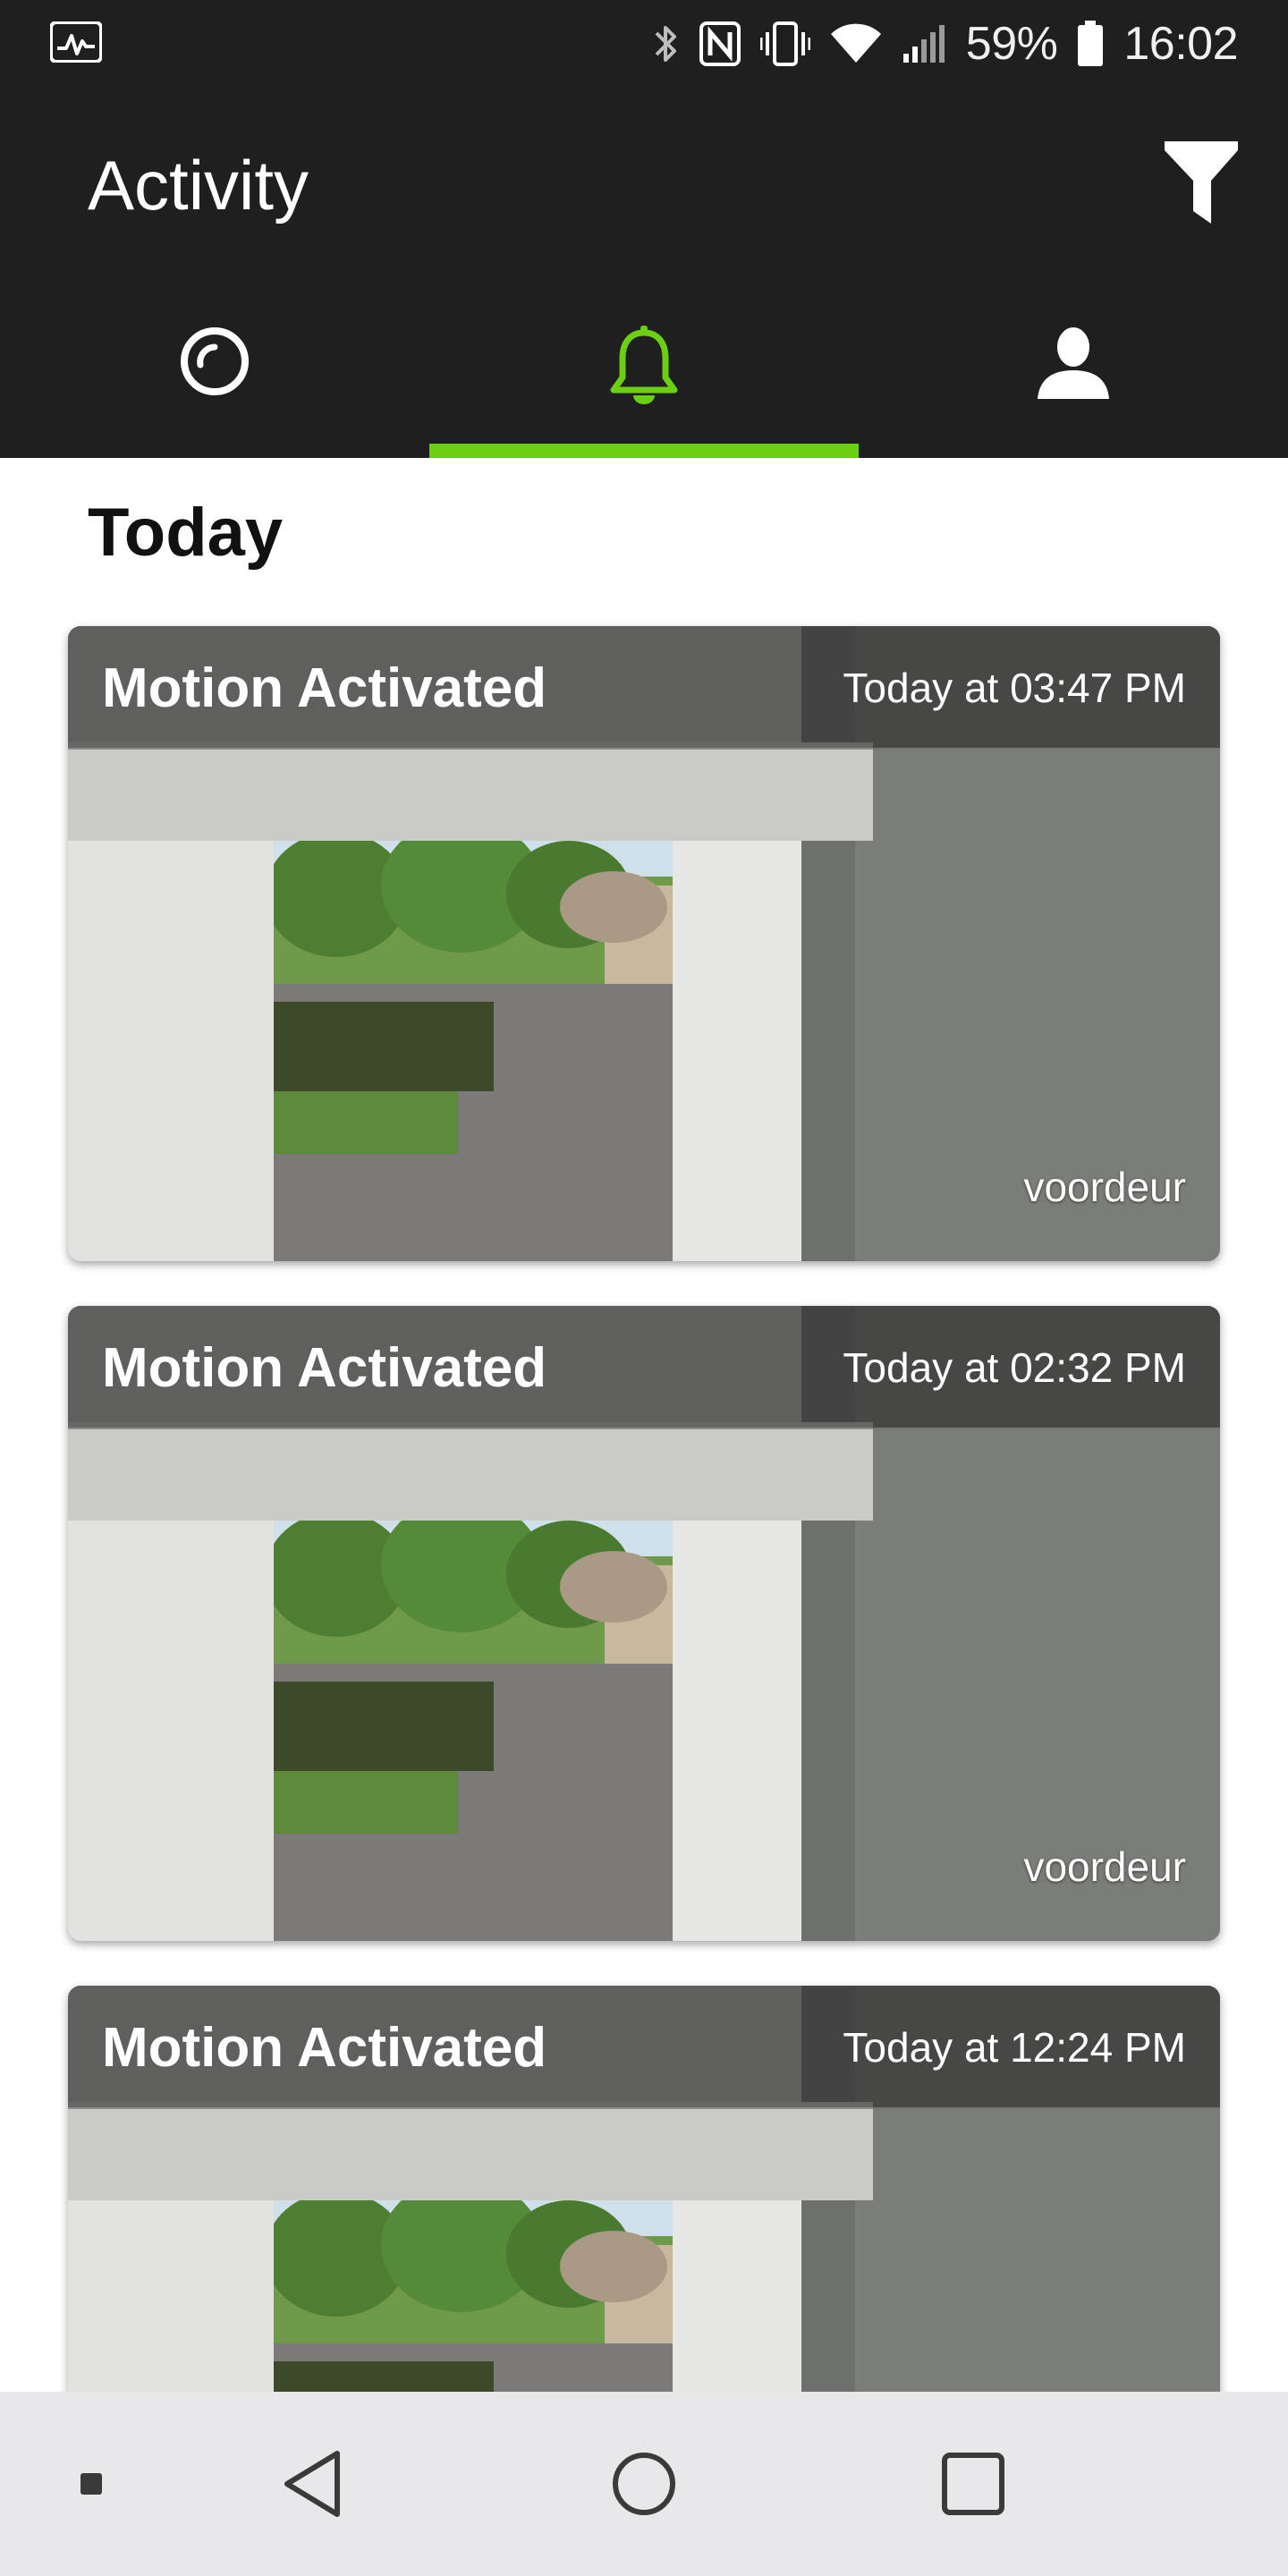 Image resolution: width=1288 pixels, height=2576 pixels. I want to click on status-bar: 59% 16:02, so click(644, 43).